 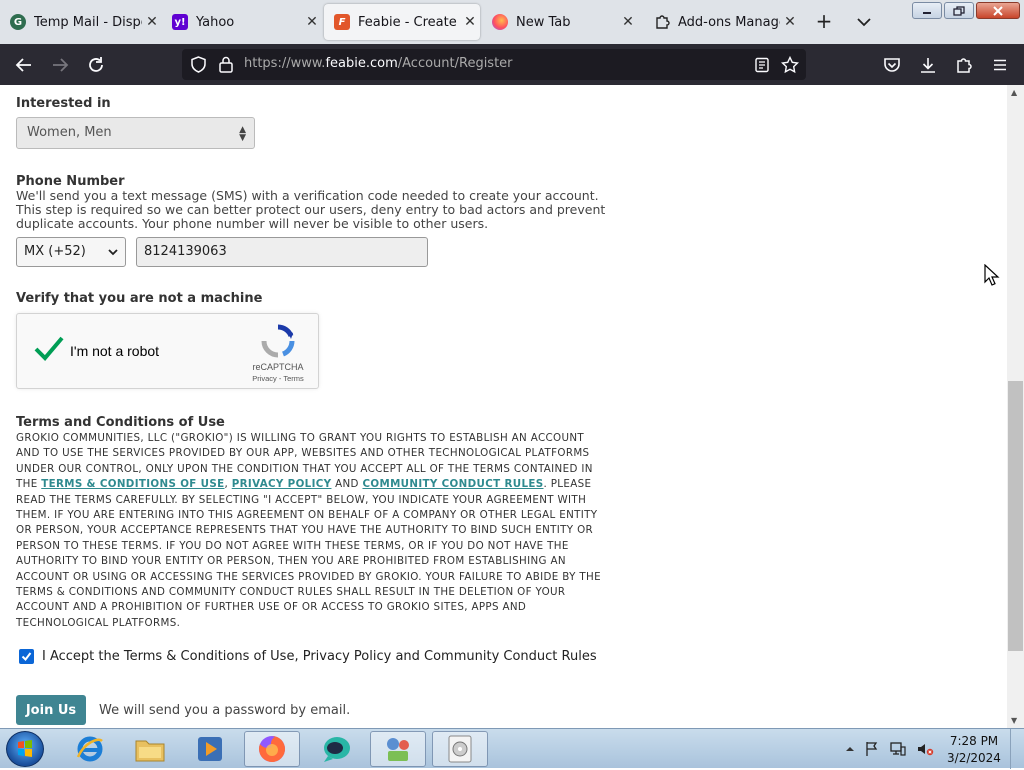 What do you see at coordinates (992, 275) in the screenshot?
I see `mouse-cursor-icon` at bounding box center [992, 275].